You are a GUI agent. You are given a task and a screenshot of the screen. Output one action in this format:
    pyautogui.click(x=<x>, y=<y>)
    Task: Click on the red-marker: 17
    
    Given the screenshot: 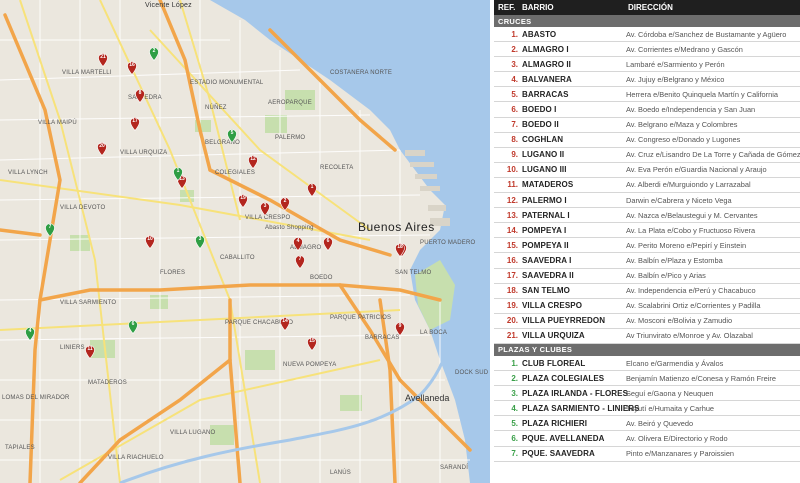 What is the action you would take?
    pyautogui.click(x=135, y=124)
    